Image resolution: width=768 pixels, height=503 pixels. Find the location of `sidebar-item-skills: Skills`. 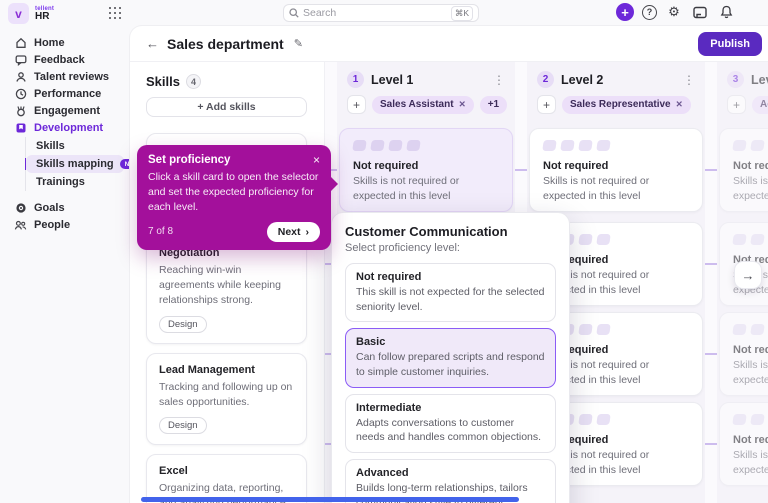

sidebar-item-skills: Skills is located at coordinates (75, 146).